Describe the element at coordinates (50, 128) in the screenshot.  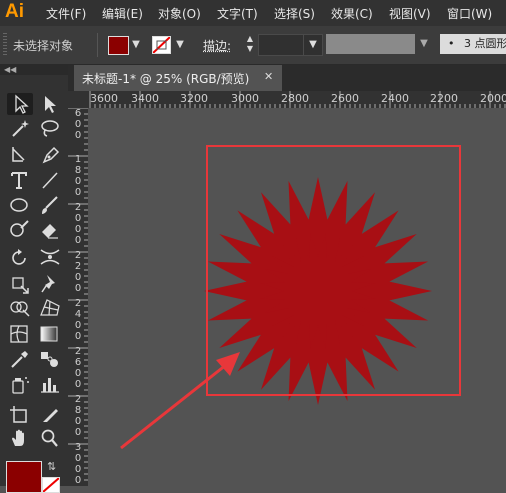
I see `lasso-tool-icon` at that location.